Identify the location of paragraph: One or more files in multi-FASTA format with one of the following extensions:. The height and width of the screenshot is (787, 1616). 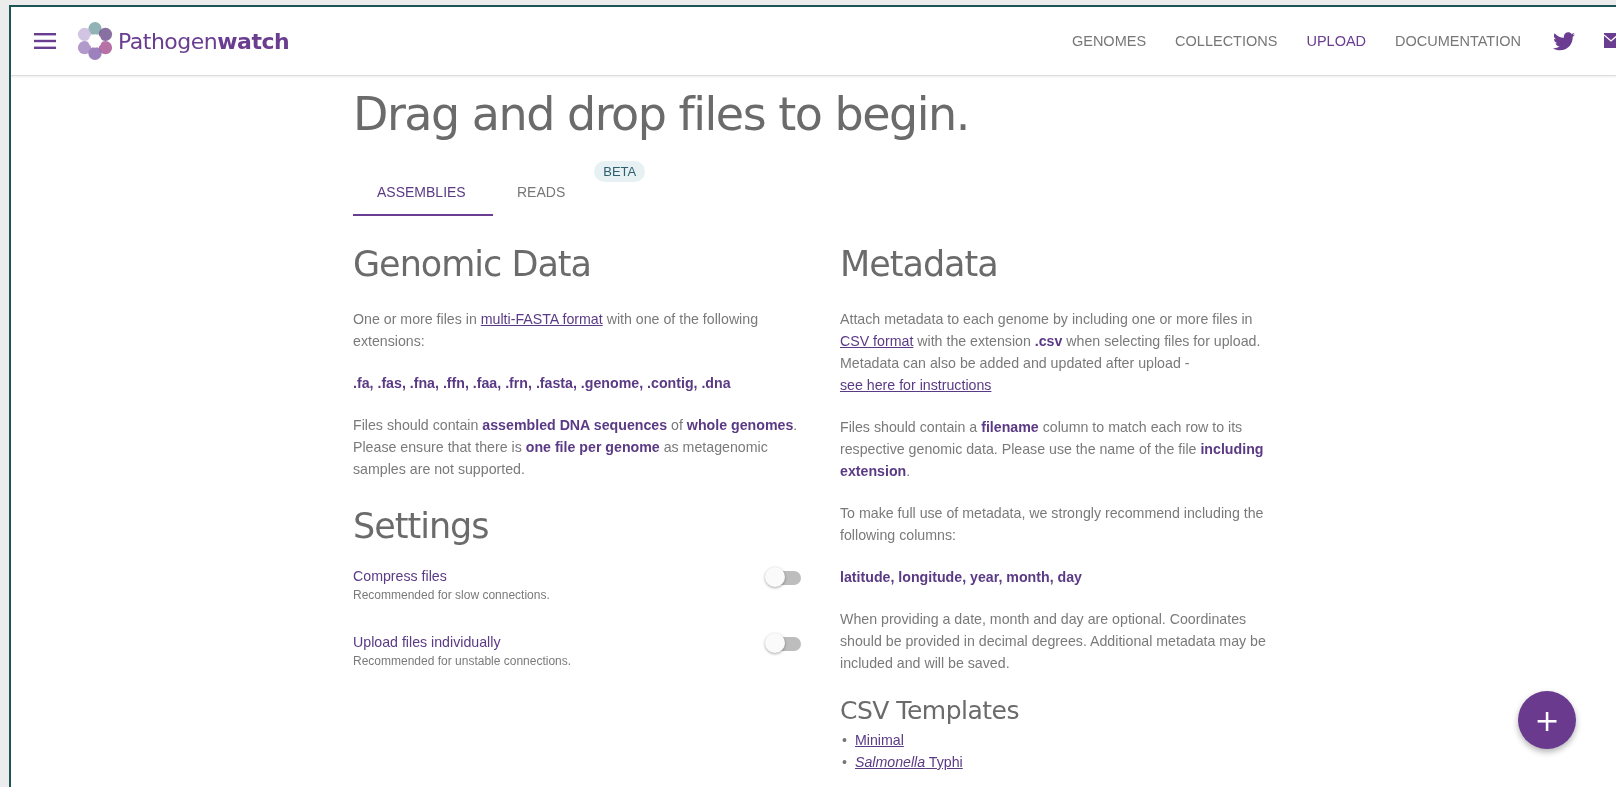
(556, 330).